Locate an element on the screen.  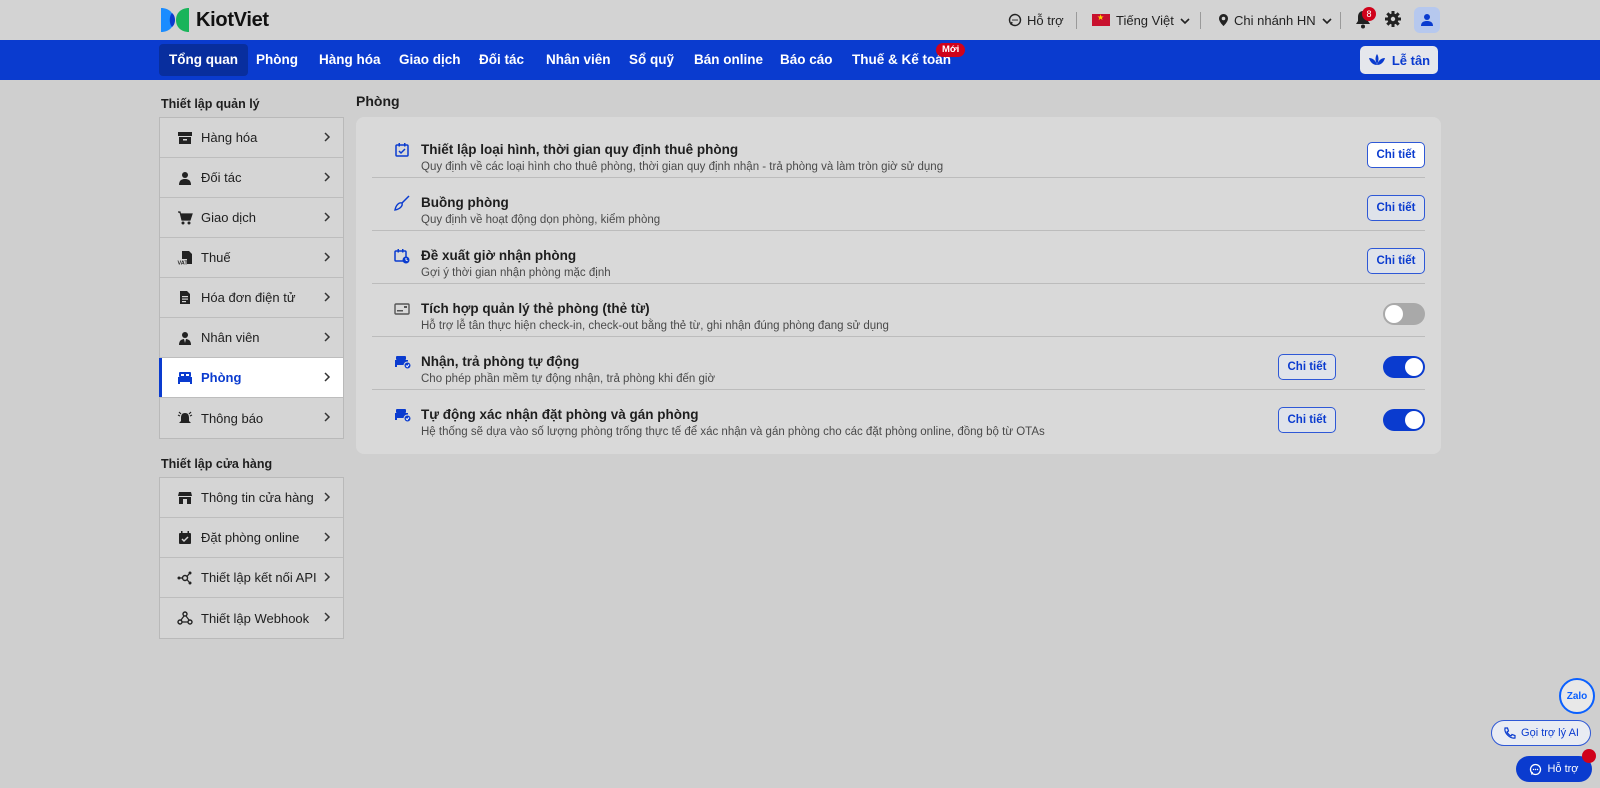
bed-auto-icon is located at coordinates (403, 363).